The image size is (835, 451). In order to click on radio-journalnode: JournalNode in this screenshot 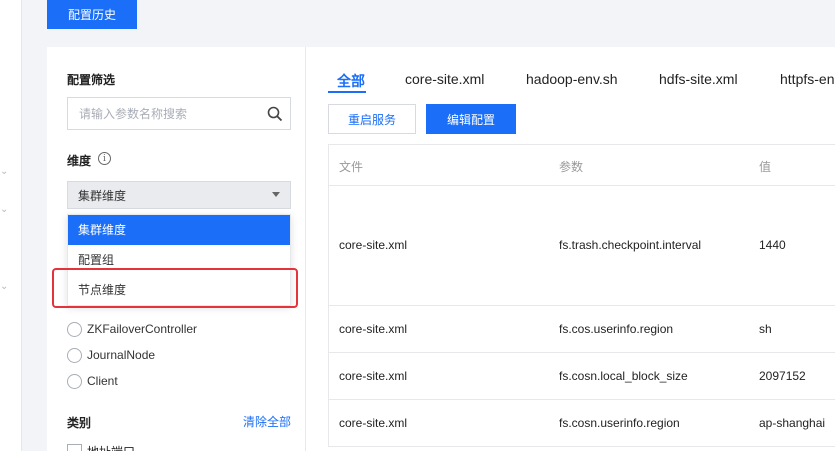, I will do `click(111, 355)`.